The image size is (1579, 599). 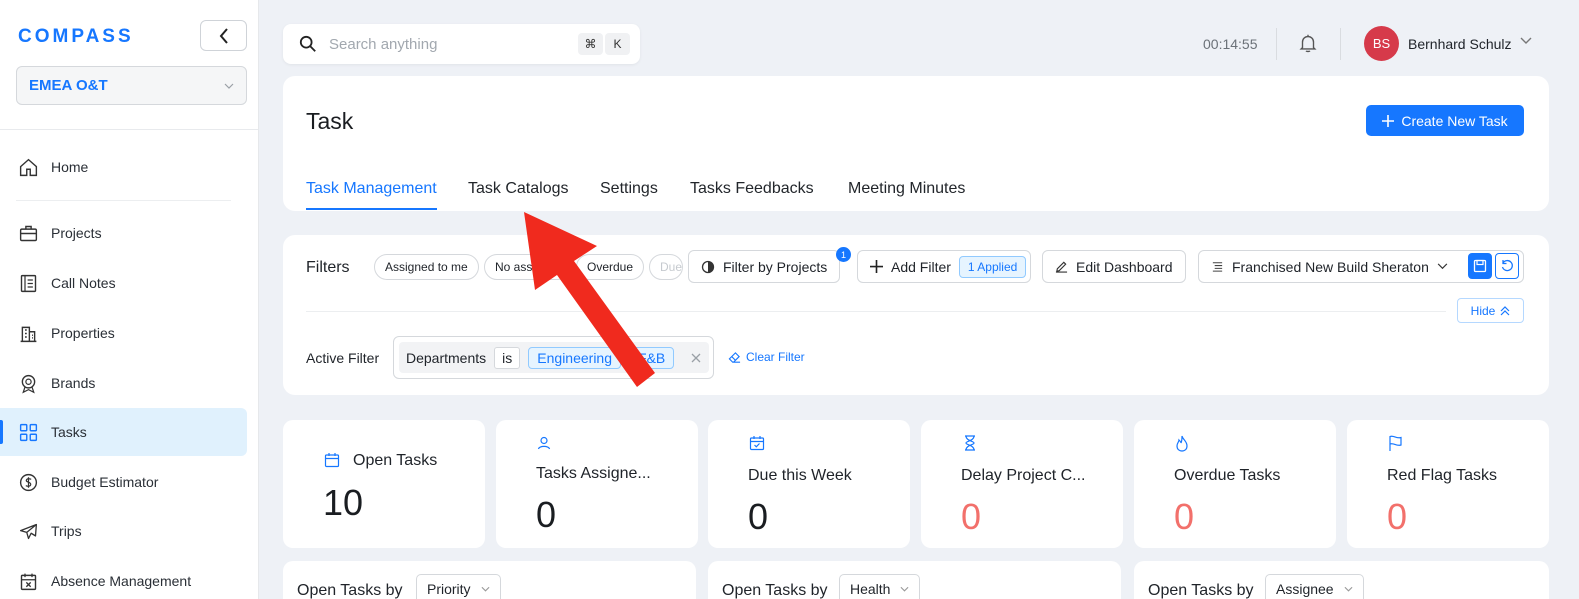 I want to click on grid-icon, so click(x=28, y=432).